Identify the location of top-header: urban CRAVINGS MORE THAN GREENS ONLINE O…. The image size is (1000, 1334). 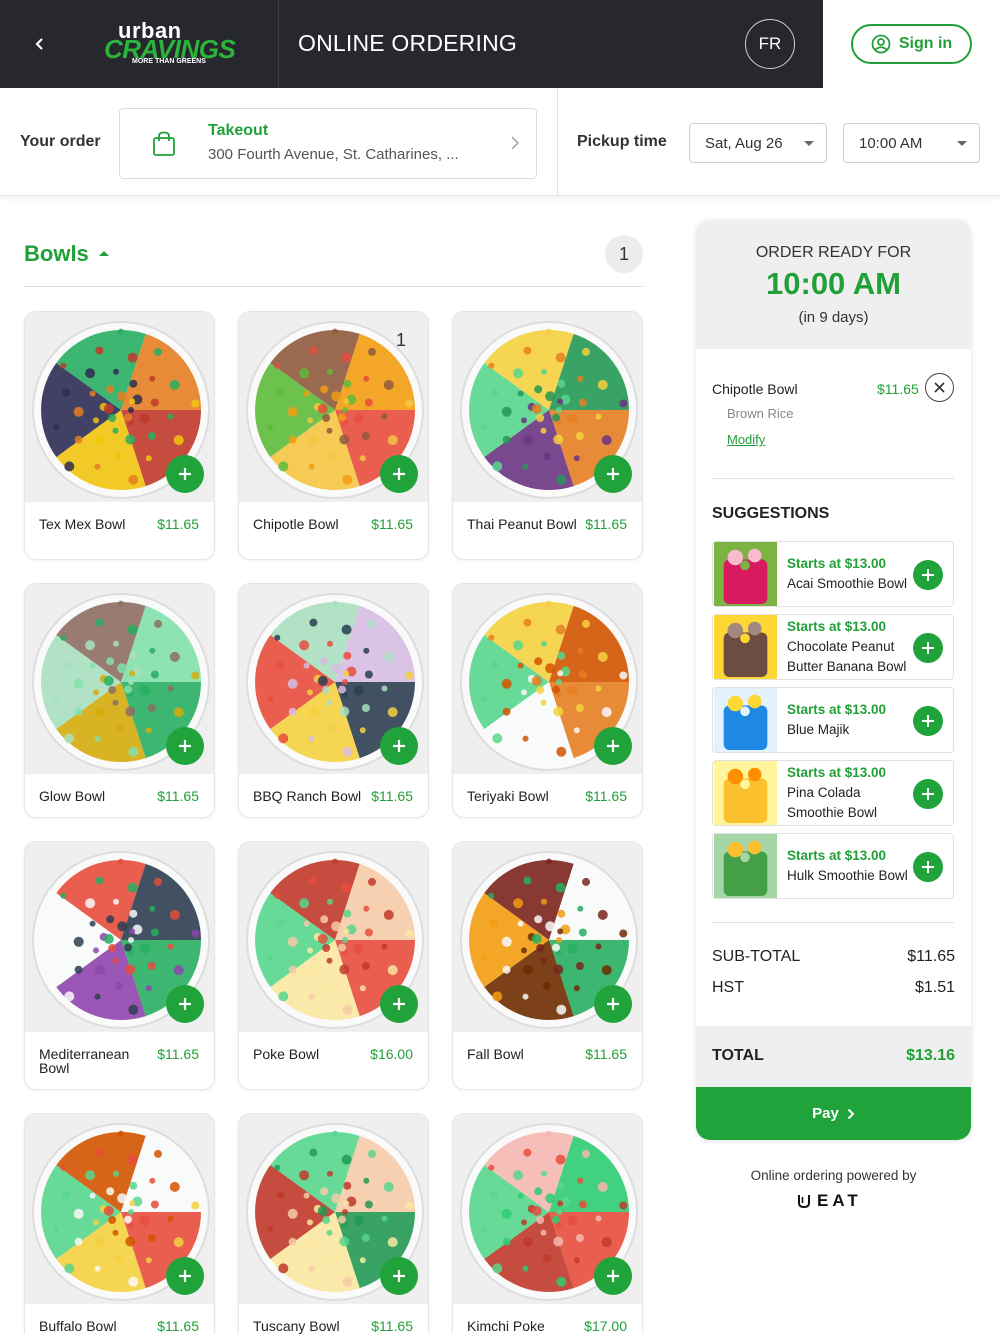
(500, 44).